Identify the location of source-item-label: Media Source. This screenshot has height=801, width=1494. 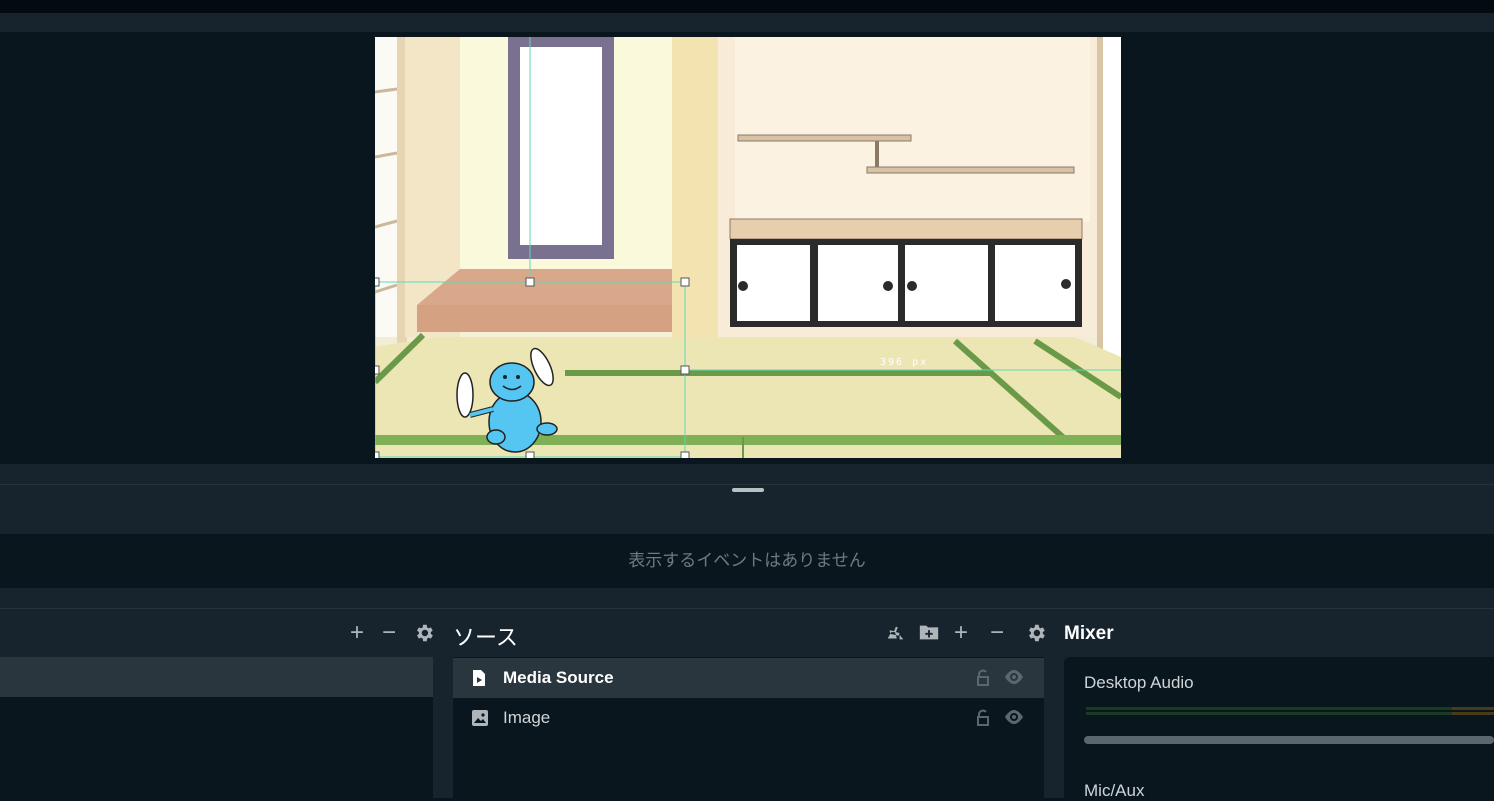
(558, 677).